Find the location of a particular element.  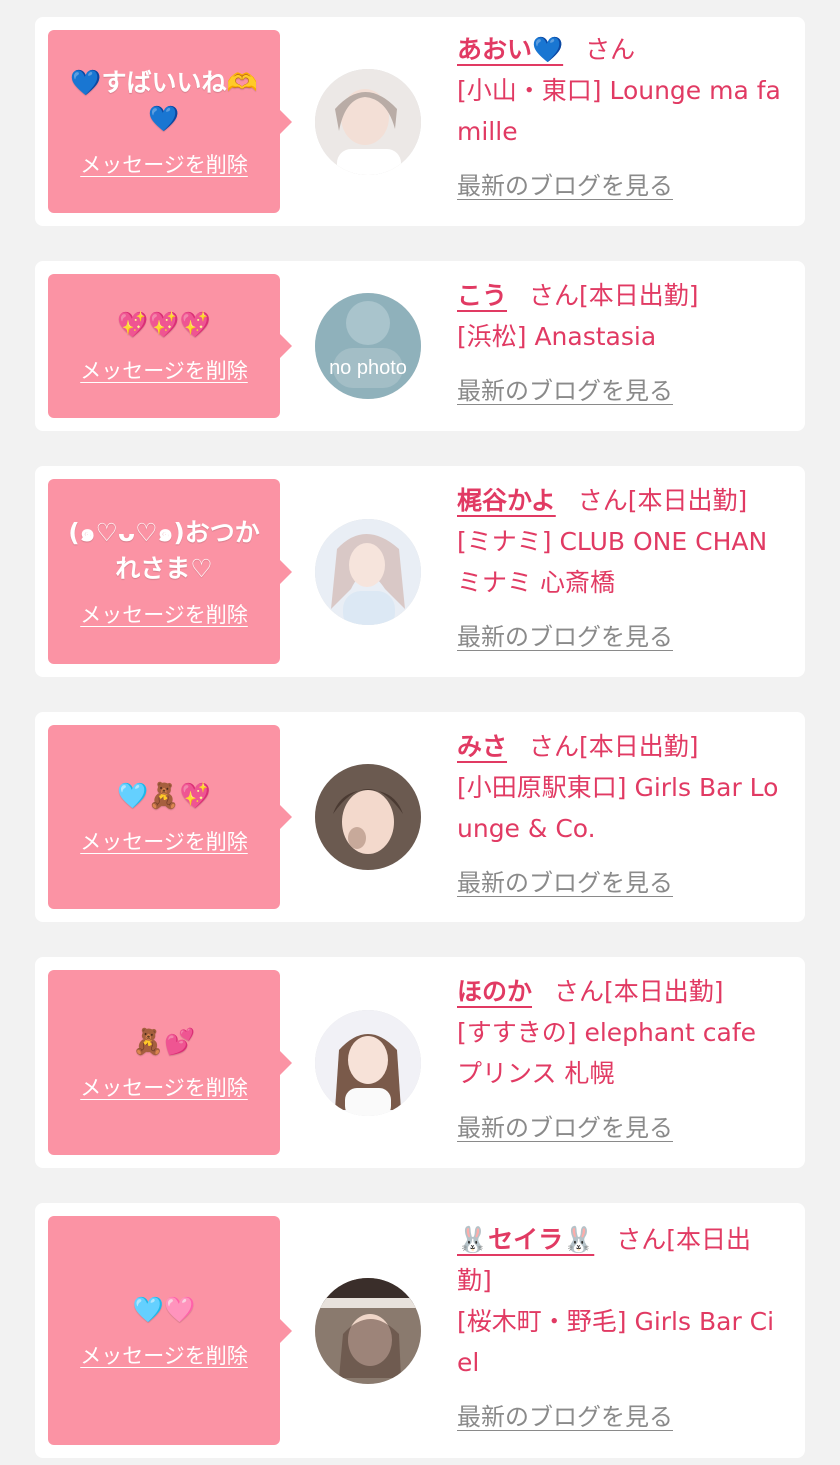

cast-name-link: みさ is located at coordinates (482, 746).